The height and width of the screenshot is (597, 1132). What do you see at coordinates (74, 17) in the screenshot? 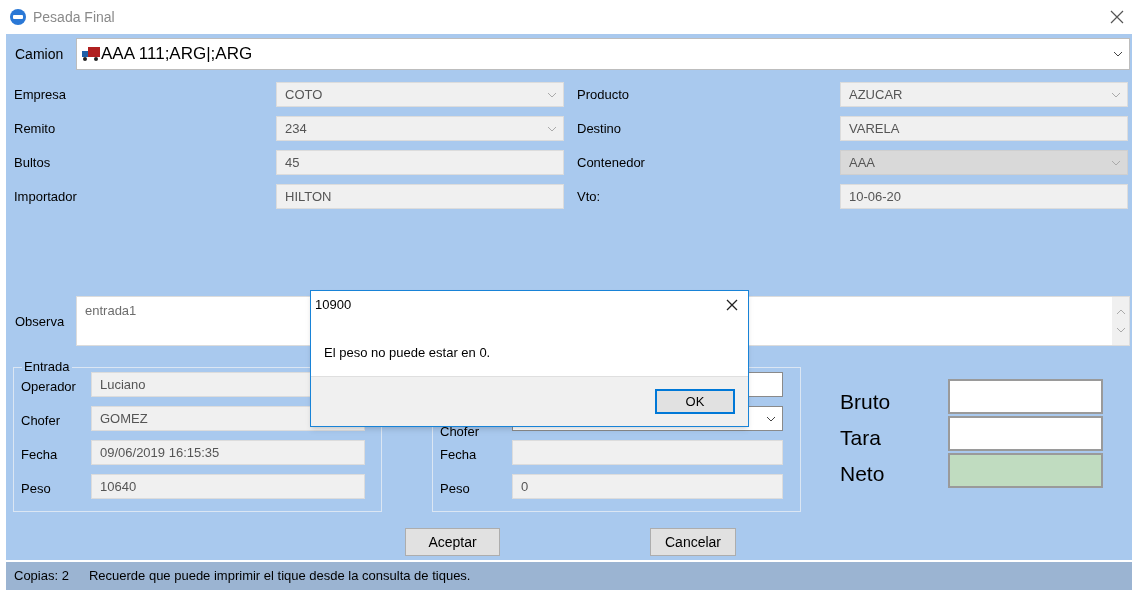
I see `window-title: Pesada Final` at bounding box center [74, 17].